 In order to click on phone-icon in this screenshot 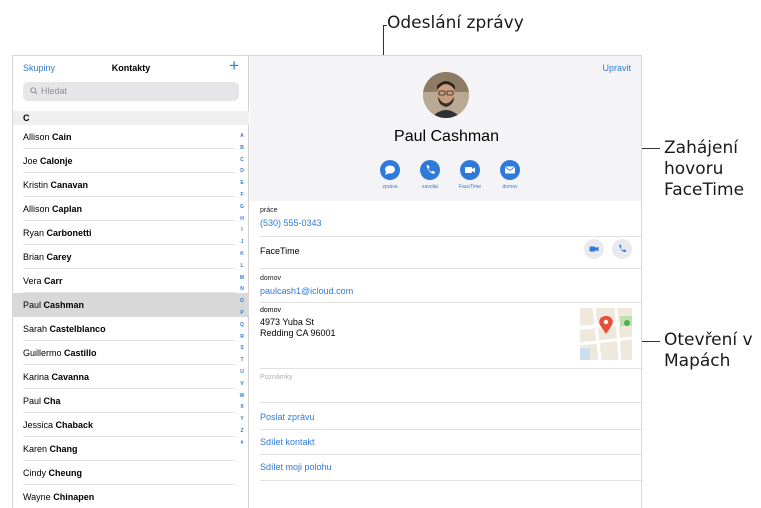, I will do `click(623, 248)`.